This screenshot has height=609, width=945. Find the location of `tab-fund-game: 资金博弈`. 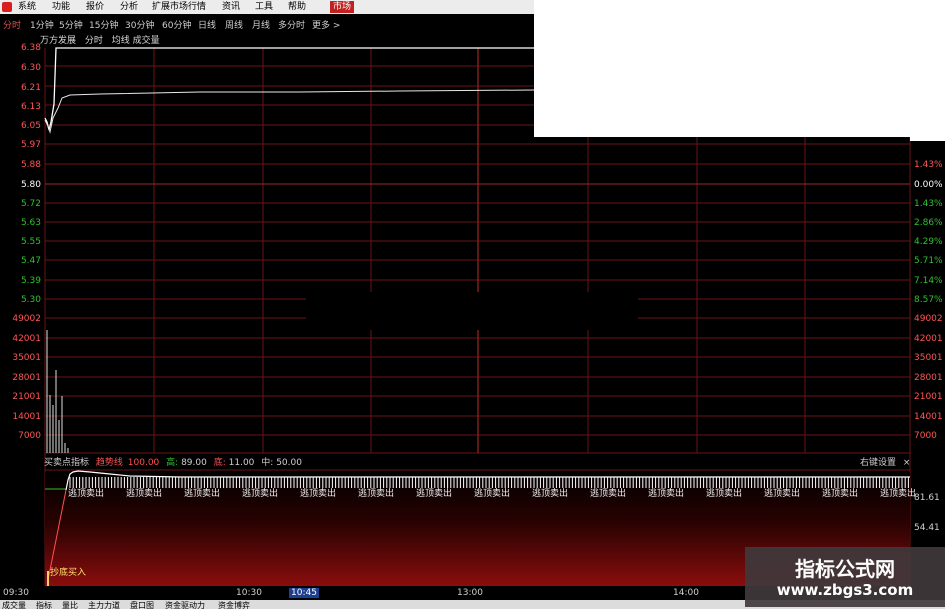

tab-fund-game: 资金博弈 is located at coordinates (234, 604).